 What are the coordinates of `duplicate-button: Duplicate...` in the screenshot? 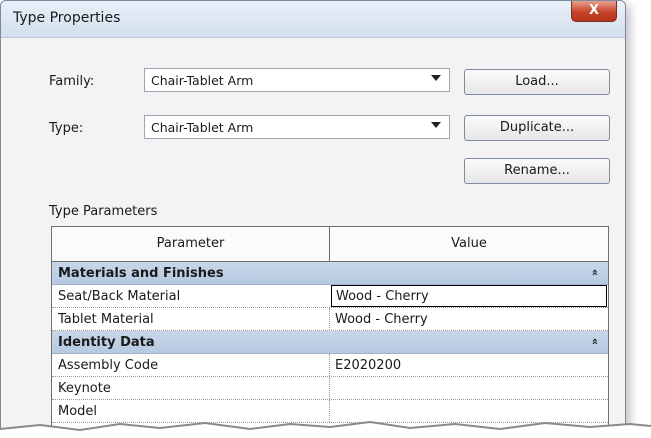 It's located at (537, 128).